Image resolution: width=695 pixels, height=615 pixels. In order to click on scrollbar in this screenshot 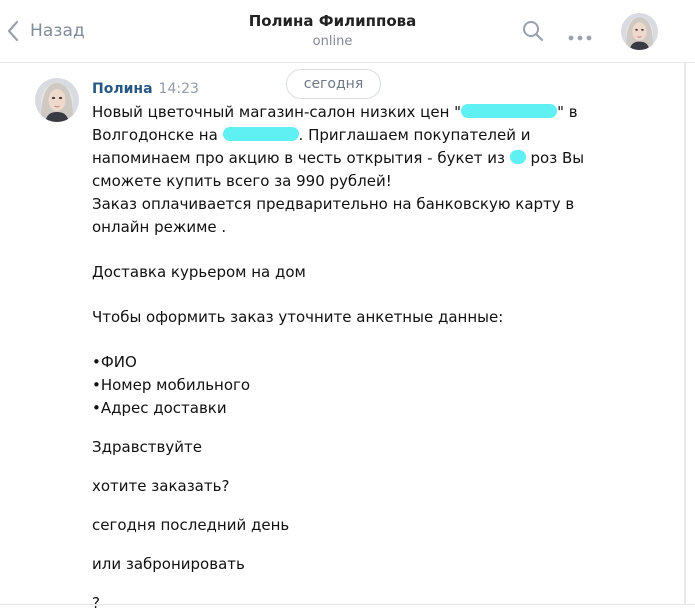, I will do `click(685, 333)`.